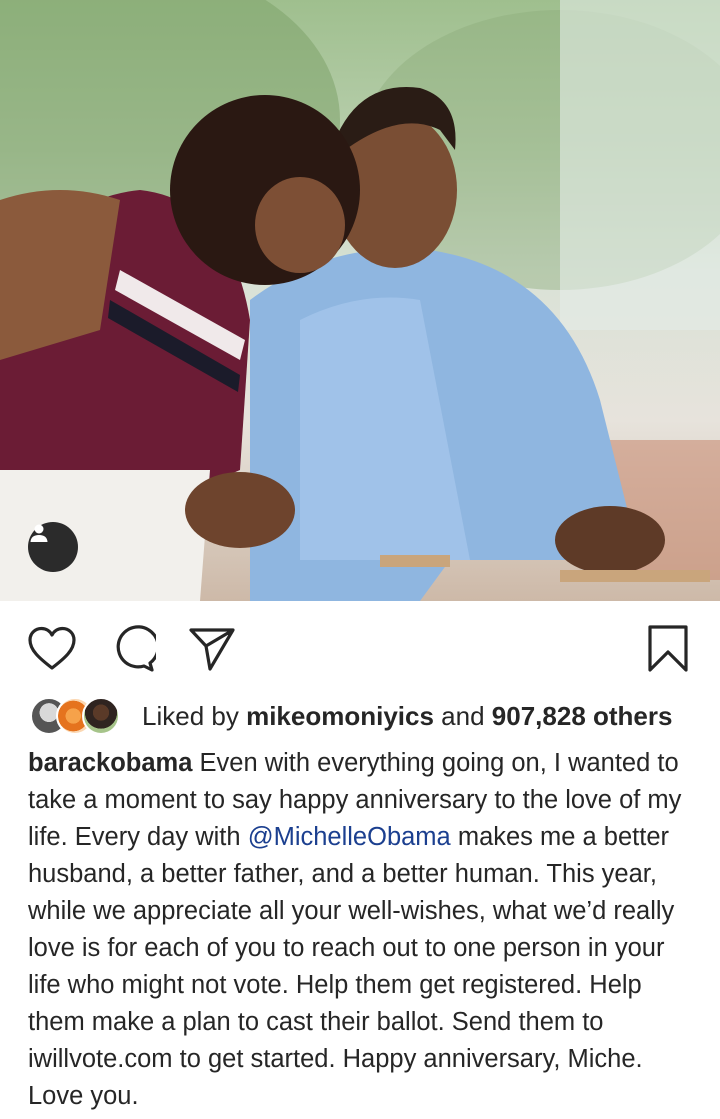  Describe the element at coordinates (110, 763) in the screenshot. I see `caption-username: barackobama` at that location.